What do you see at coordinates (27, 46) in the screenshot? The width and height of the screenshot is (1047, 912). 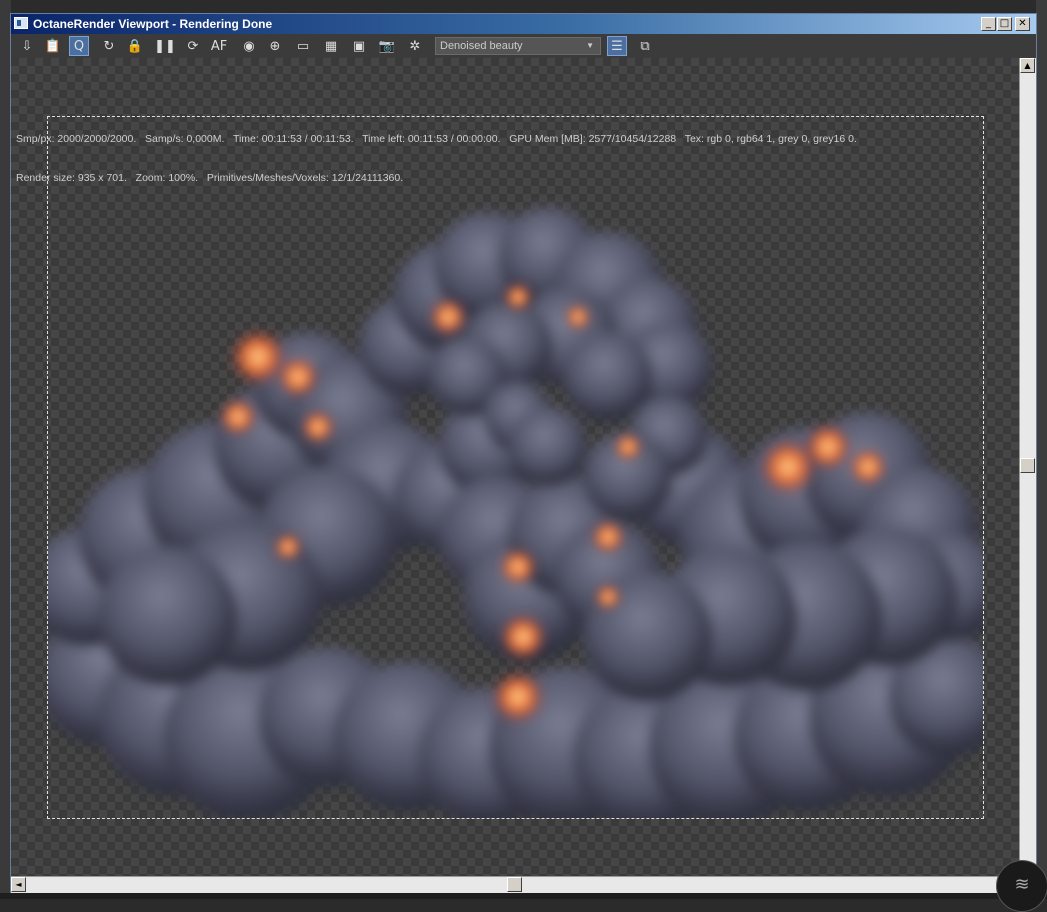 I see `send-scene-icon: ⇩` at bounding box center [27, 46].